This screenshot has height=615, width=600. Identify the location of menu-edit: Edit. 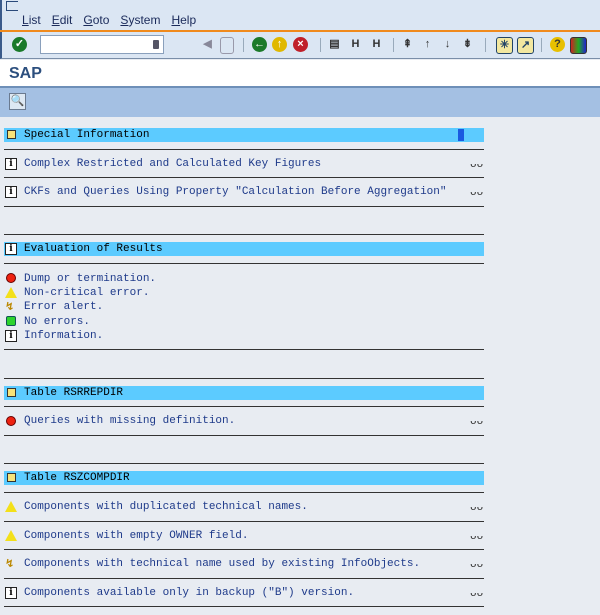
(62, 20).